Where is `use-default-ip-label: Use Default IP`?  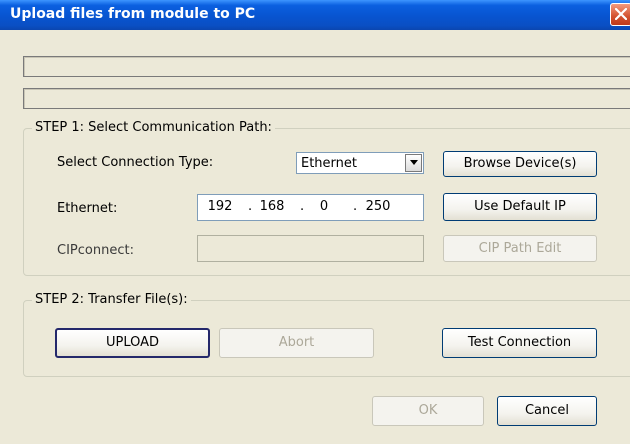
use-default-ip-label: Use Default IP is located at coordinates (520, 206).